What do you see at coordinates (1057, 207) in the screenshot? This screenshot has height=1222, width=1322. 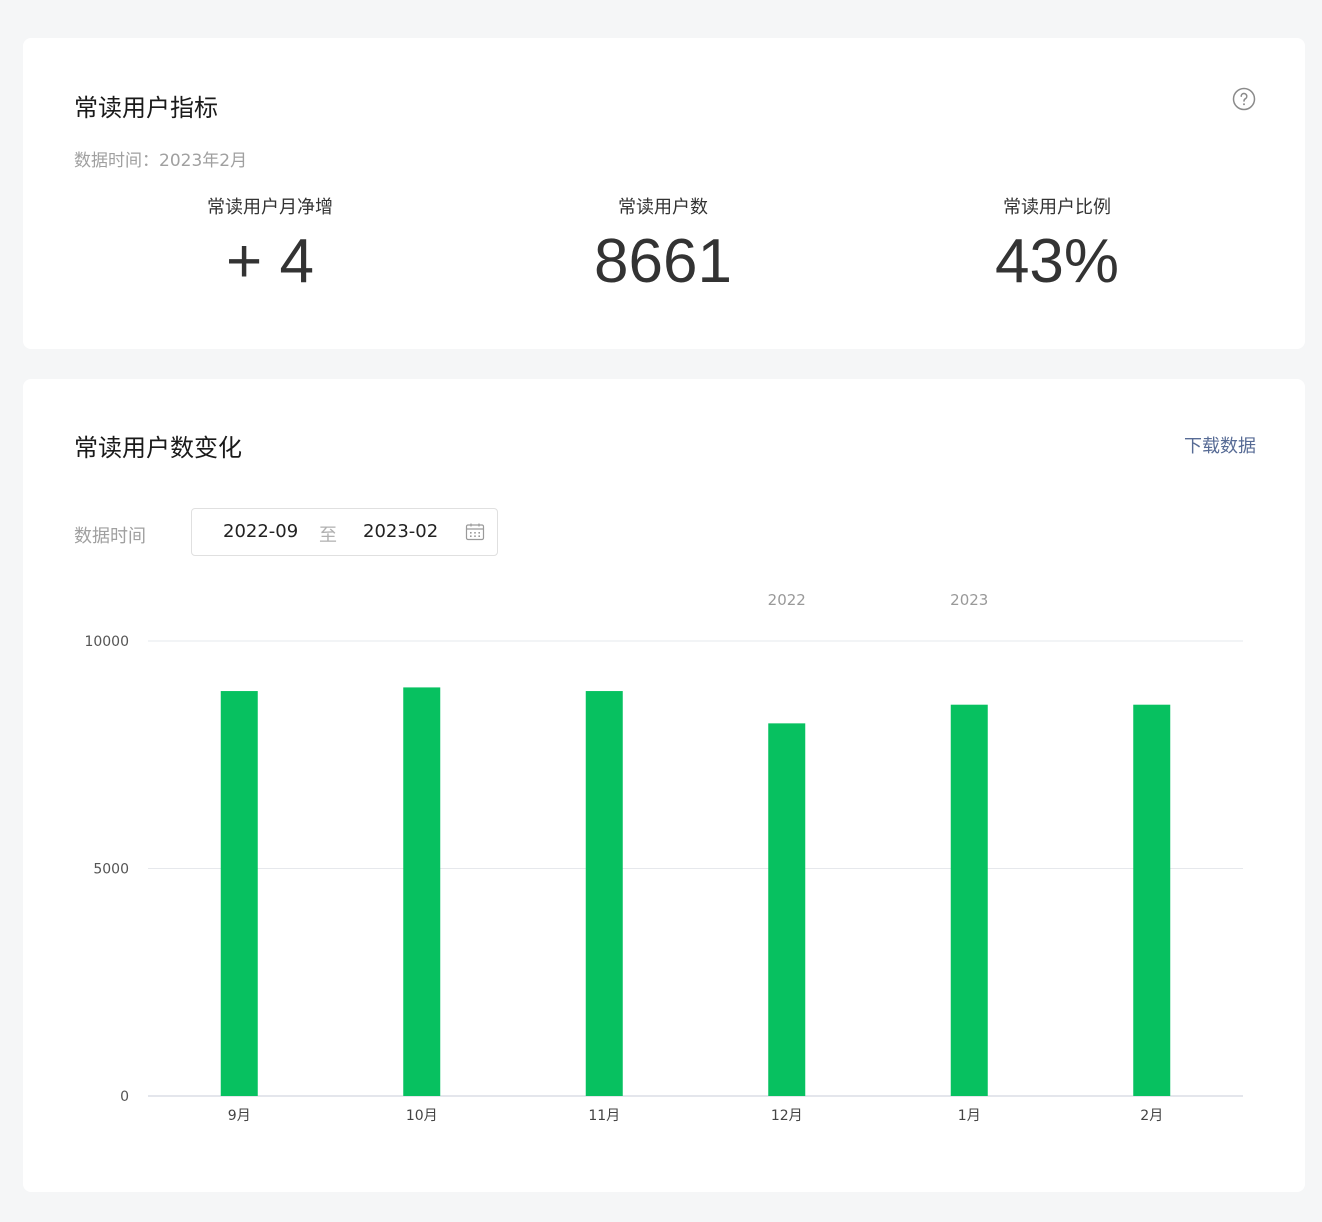 I see `metric-label: 常读用户比例` at bounding box center [1057, 207].